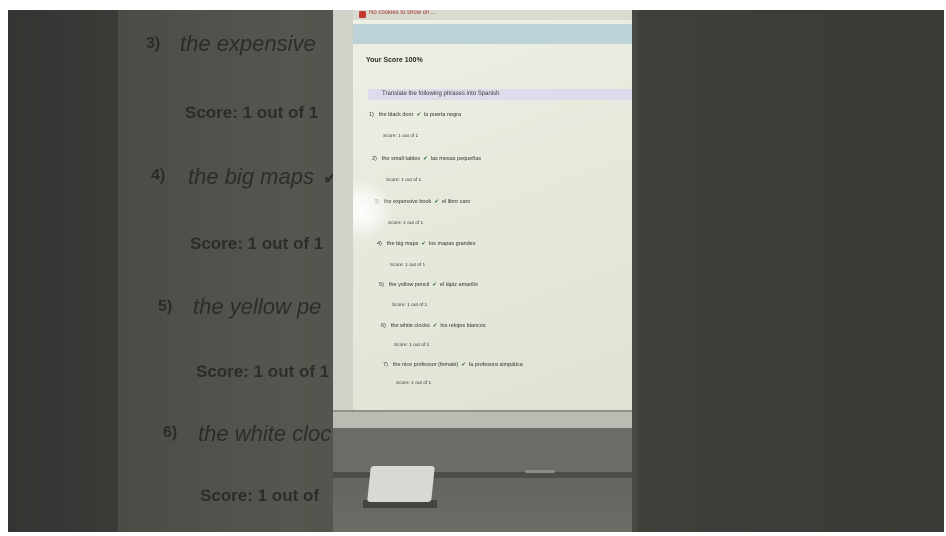 This screenshot has height=536, width=946. What do you see at coordinates (170, 432) in the screenshot?
I see `bg-number-6: 6)` at bounding box center [170, 432].